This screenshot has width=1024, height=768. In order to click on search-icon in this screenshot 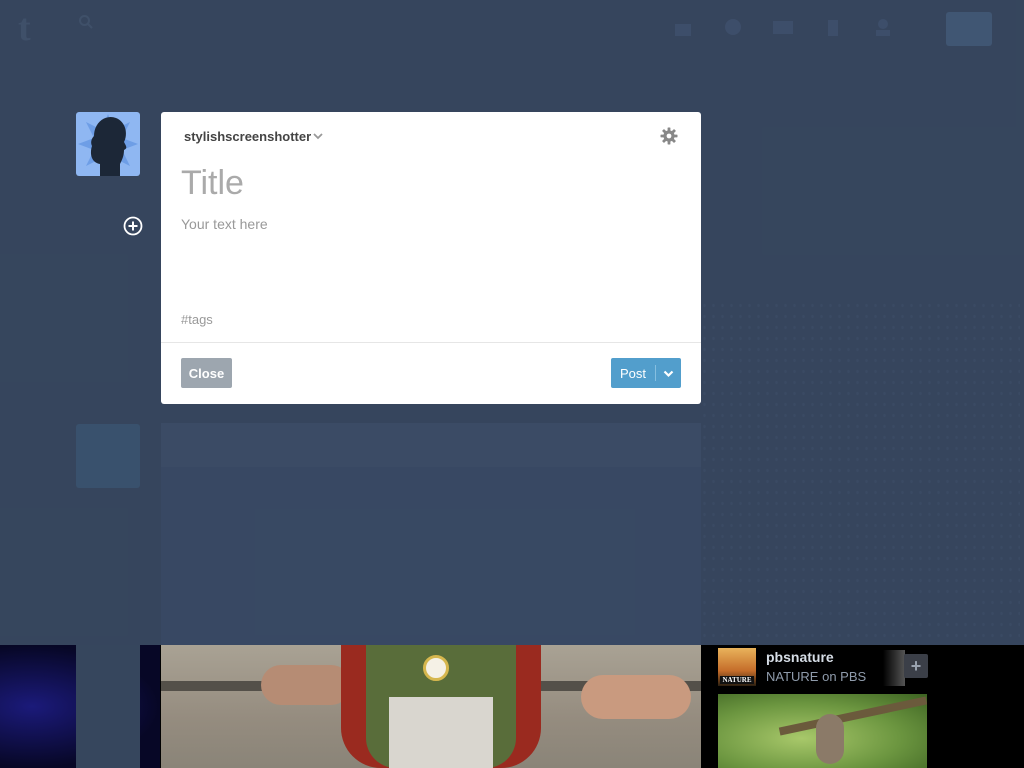, I will do `click(86, 22)`.